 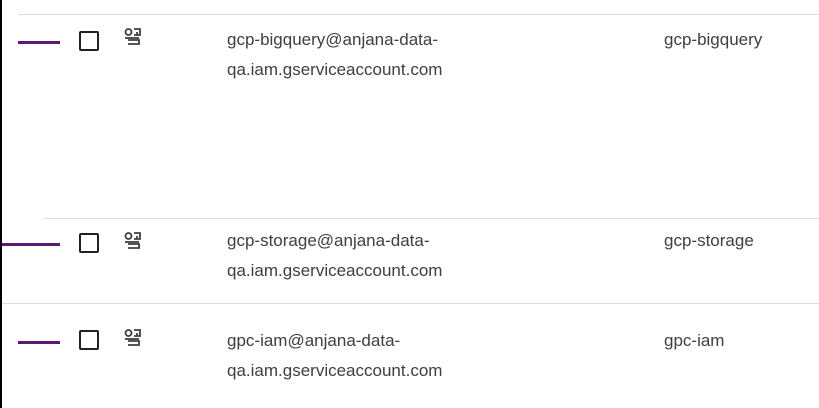 I want to click on email-line-1: gcp-storage@anjana-data-, so click(x=328, y=240).